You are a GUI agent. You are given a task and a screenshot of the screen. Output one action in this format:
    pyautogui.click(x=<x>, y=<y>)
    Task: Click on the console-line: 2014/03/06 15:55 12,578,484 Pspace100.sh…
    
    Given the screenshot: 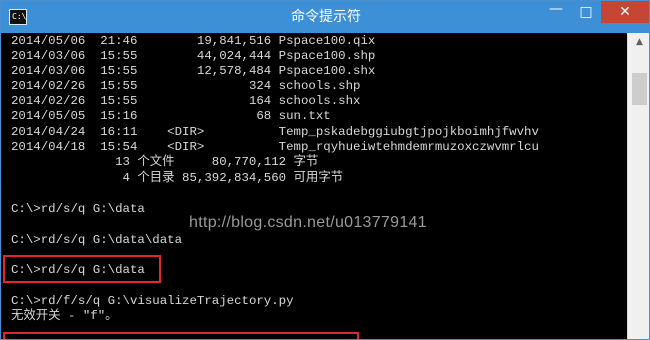 What is the action you would take?
    pyautogui.click(x=193, y=71)
    